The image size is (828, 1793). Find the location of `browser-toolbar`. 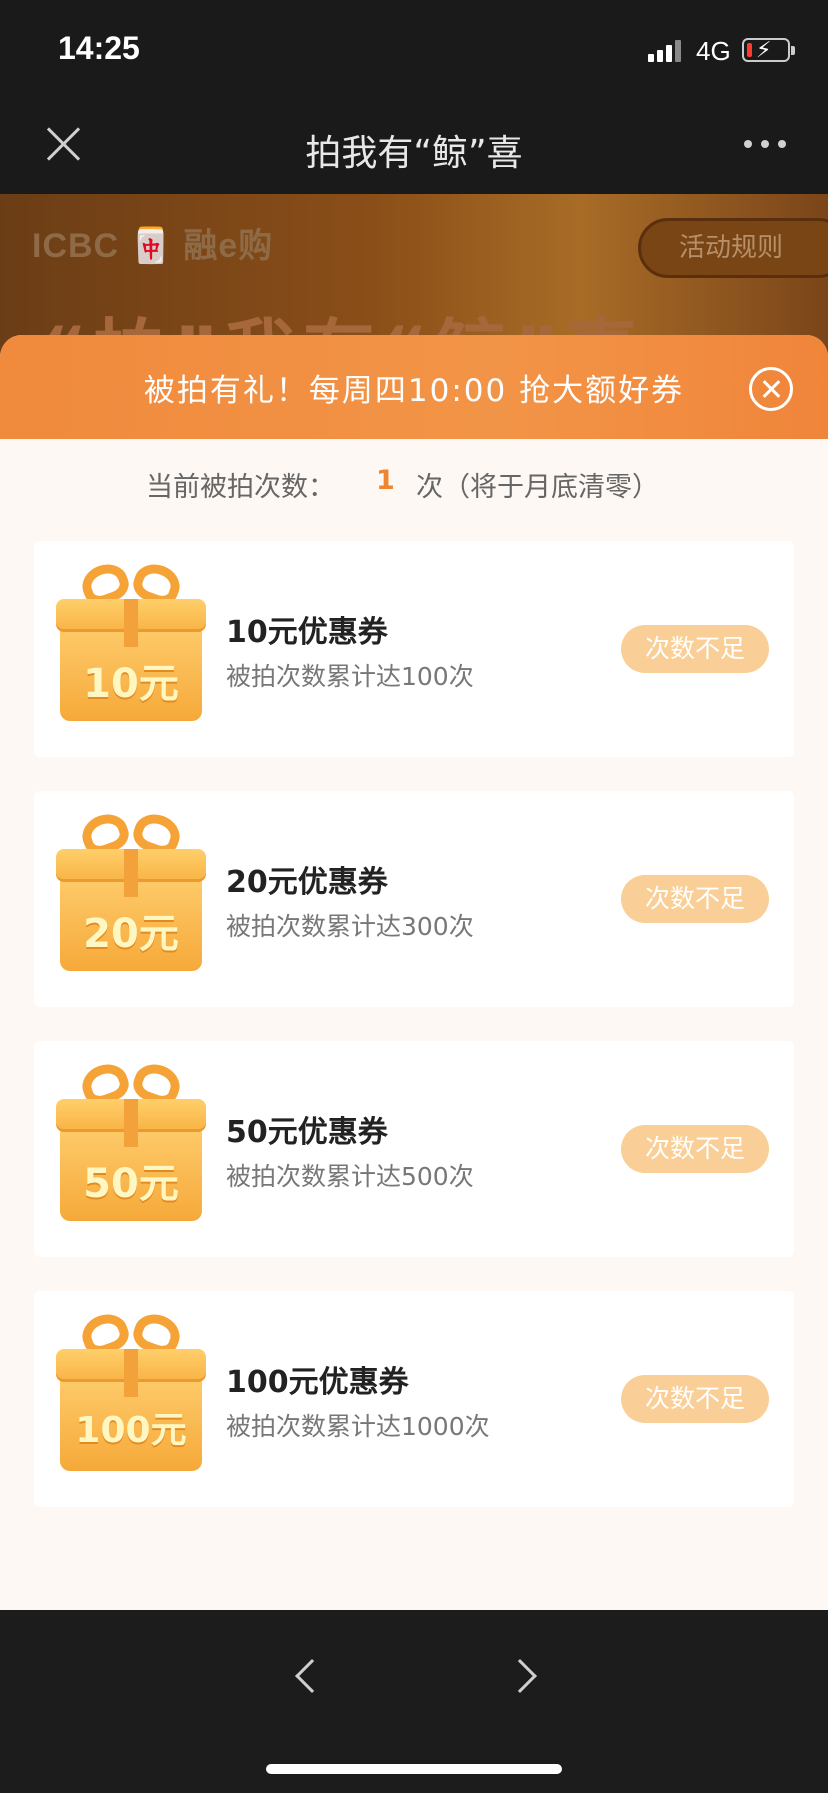

browser-toolbar is located at coordinates (414, 1701).